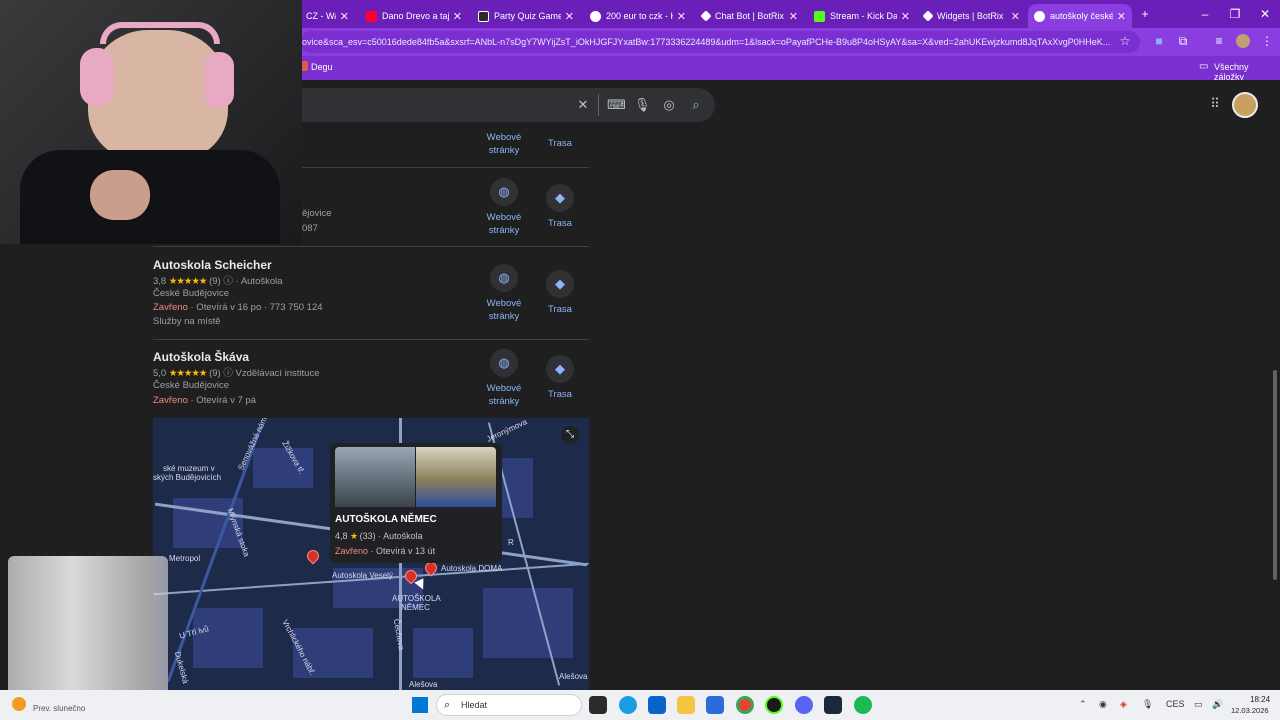 This screenshot has width=1280, height=720. What do you see at coordinates (1267, 41) in the screenshot?
I see `menu-icon: ⋮` at bounding box center [1267, 41].